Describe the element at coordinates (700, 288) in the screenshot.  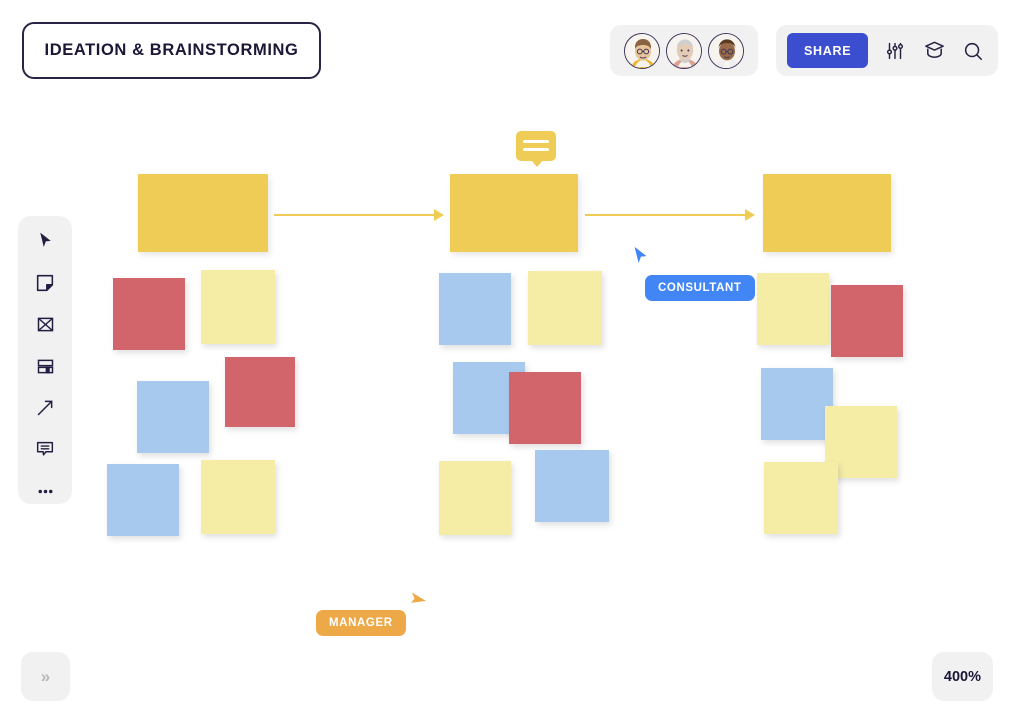
I see `cursor-label-consultant: CONSULTANT` at that location.